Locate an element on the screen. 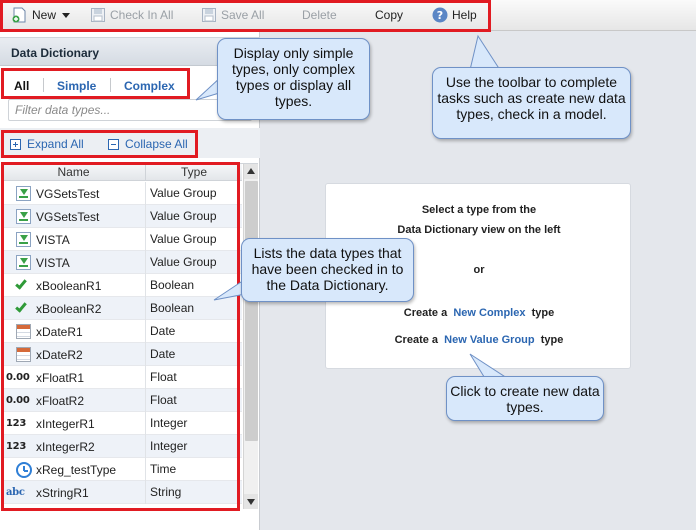 This screenshot has height=530, width=696. copy-button: Copy is located at coordinates (389, 15).